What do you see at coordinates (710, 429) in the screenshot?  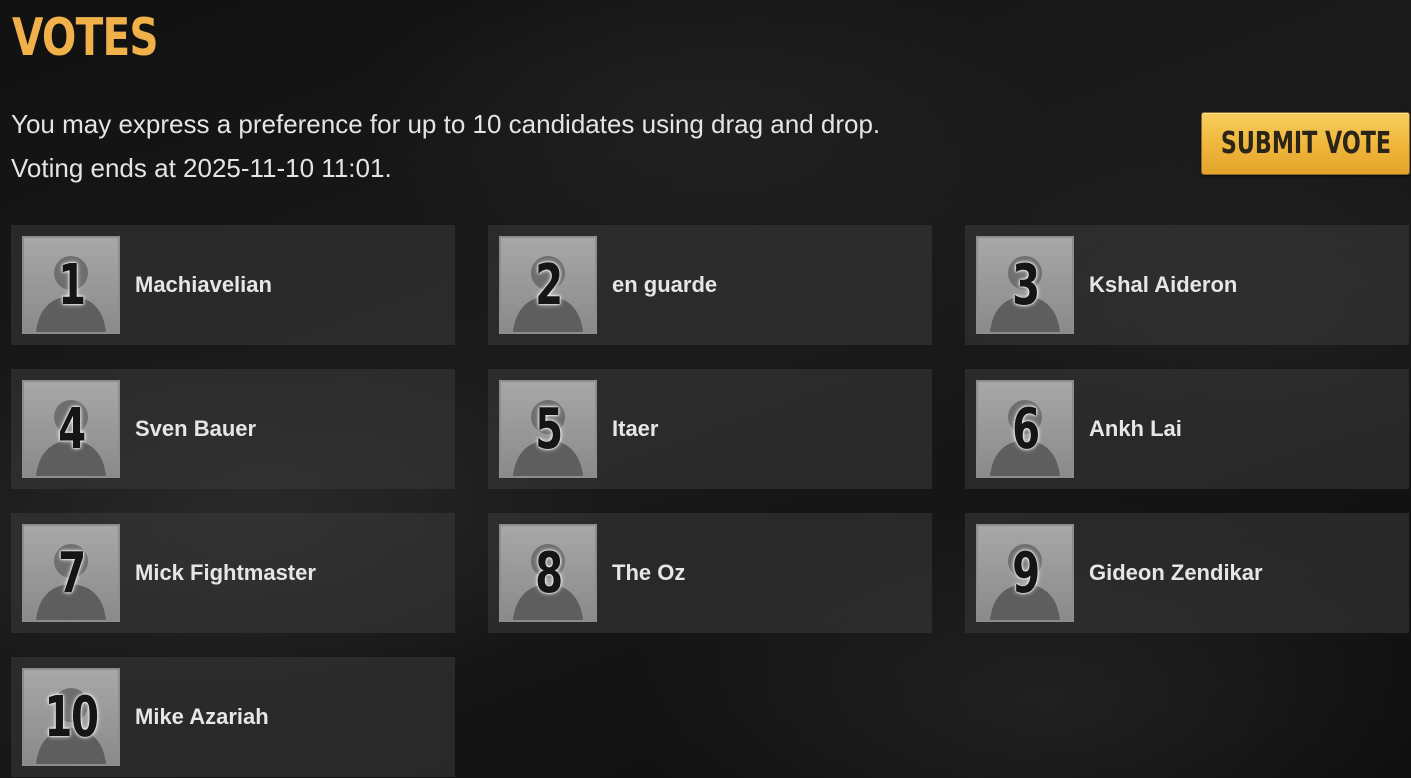 I see `candidate-card: 5 Itaer` at bounding box center [710, 429].